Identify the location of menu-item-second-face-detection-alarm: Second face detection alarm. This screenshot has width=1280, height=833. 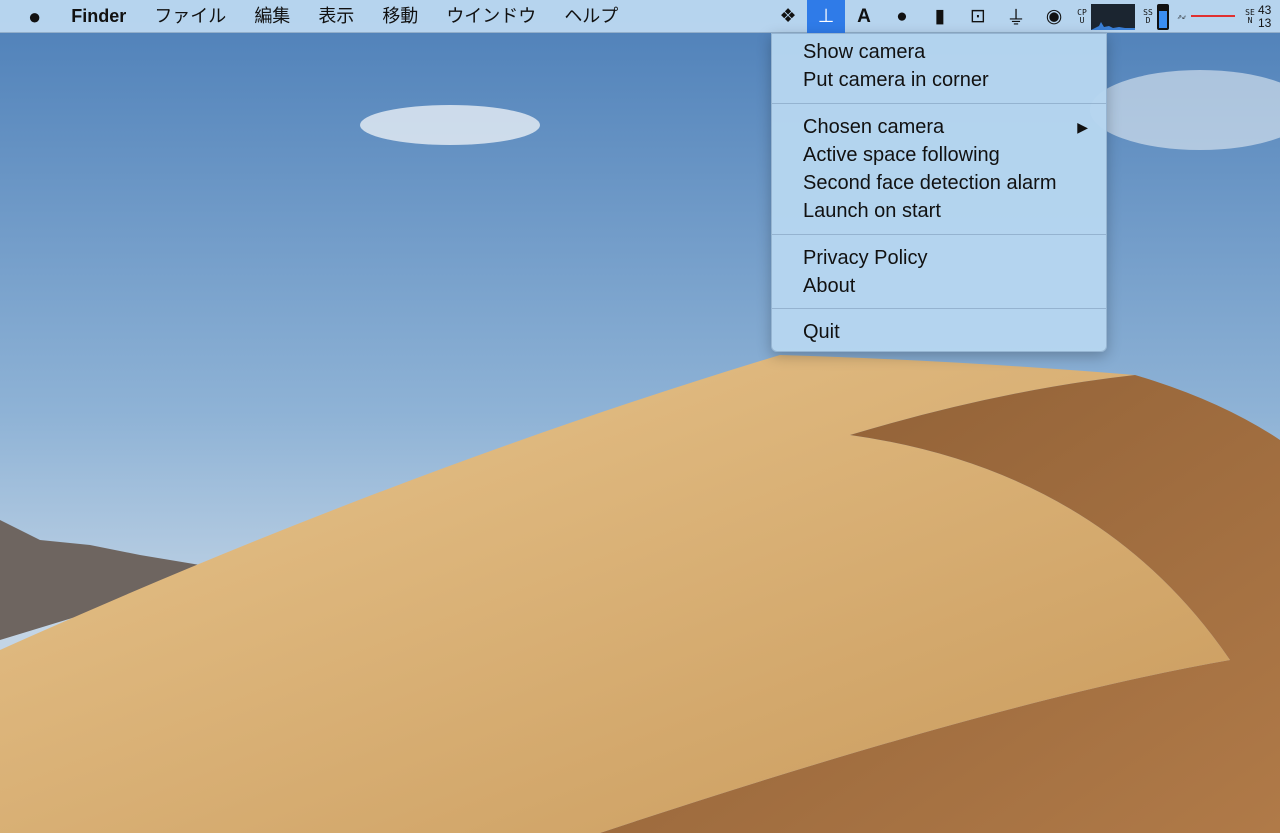
(939, 183).